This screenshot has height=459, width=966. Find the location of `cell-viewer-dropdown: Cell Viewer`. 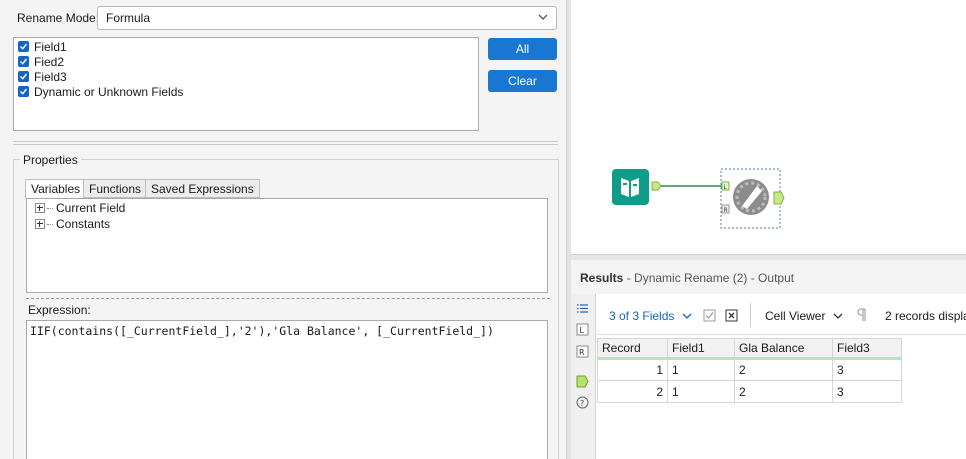

cell-viewer-dropdown: Cell Viewer is located at coordinates (804, 316).